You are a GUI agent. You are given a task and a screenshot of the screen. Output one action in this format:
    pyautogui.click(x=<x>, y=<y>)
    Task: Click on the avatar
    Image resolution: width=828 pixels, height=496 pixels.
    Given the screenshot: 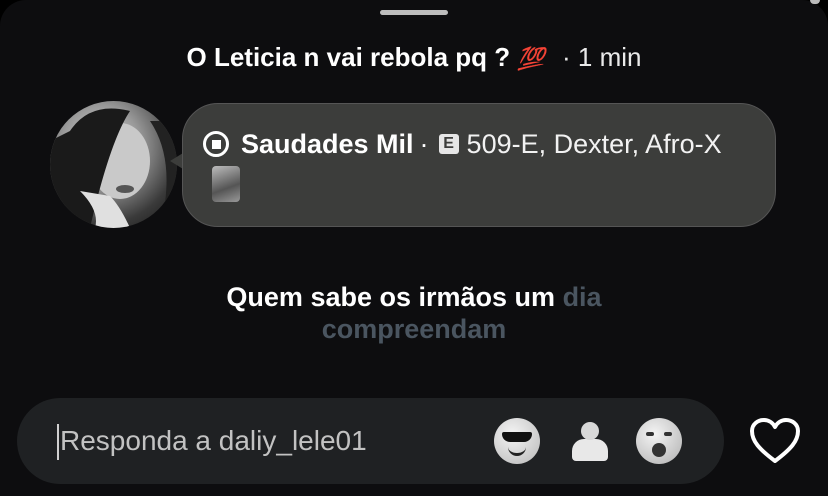 What is the action you would take?
    pyautogui.click(x=113, y=164)
    